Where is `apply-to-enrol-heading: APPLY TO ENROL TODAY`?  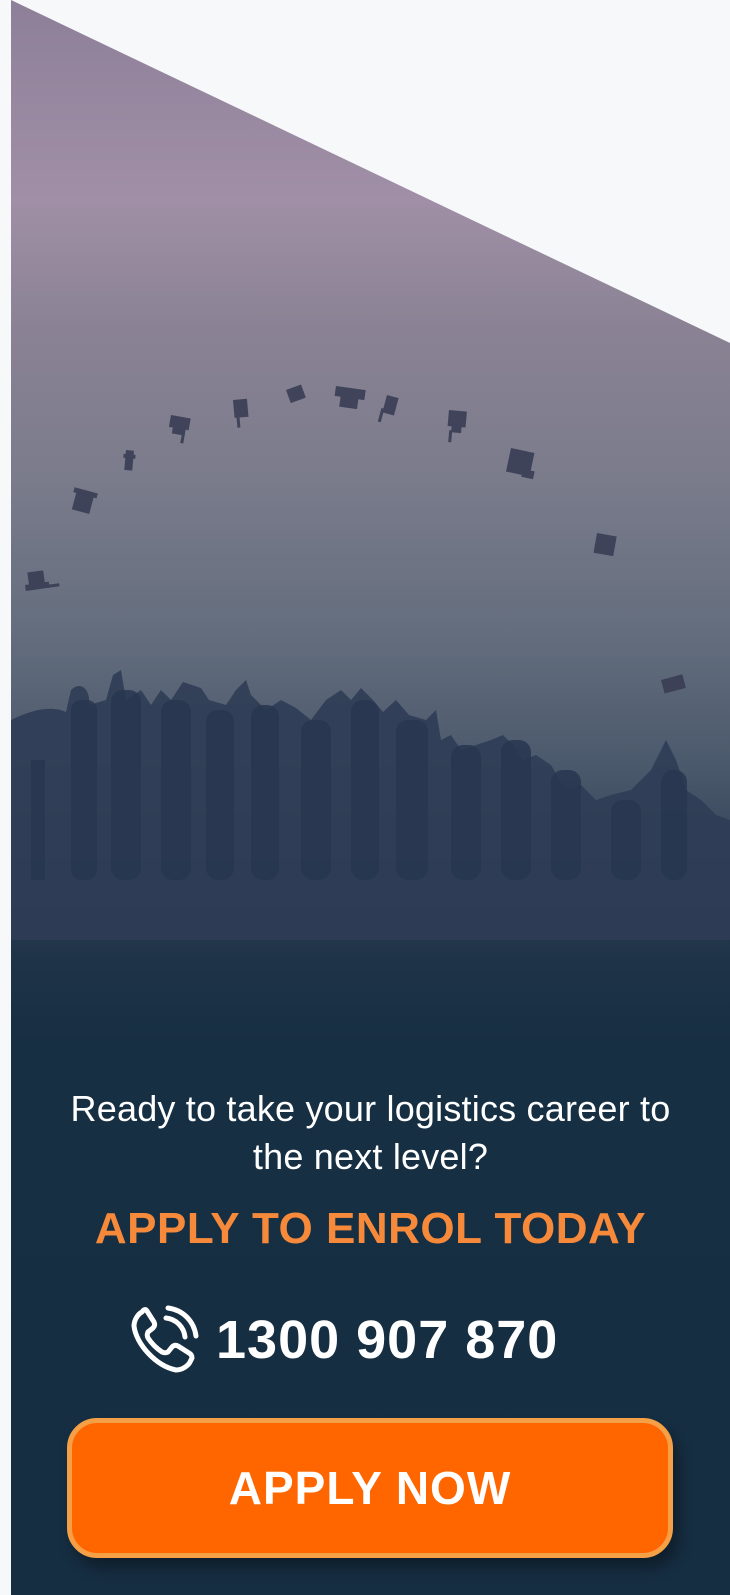
apply-to-enrol-heading: APPLY TO ENROL TODAY is located at coordinates (370, 1228).